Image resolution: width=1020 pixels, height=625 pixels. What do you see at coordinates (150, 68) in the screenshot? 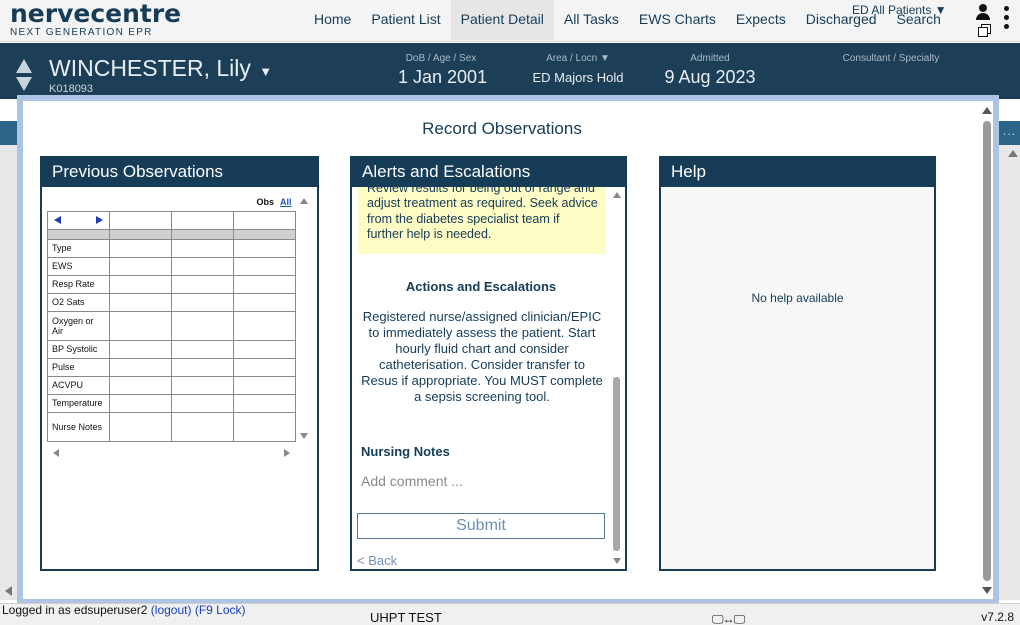
I see `patient-name-text: WINCHESTER, Lily` at bounding box center [150, 68].